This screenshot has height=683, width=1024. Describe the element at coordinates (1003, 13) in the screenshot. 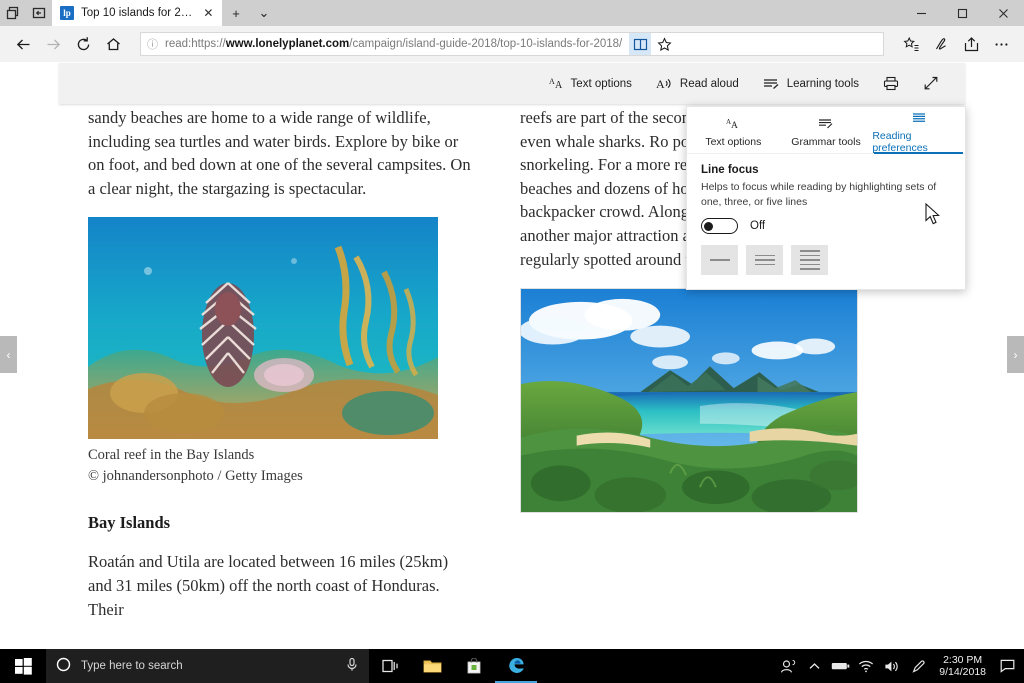

I see `close-button` at that location.